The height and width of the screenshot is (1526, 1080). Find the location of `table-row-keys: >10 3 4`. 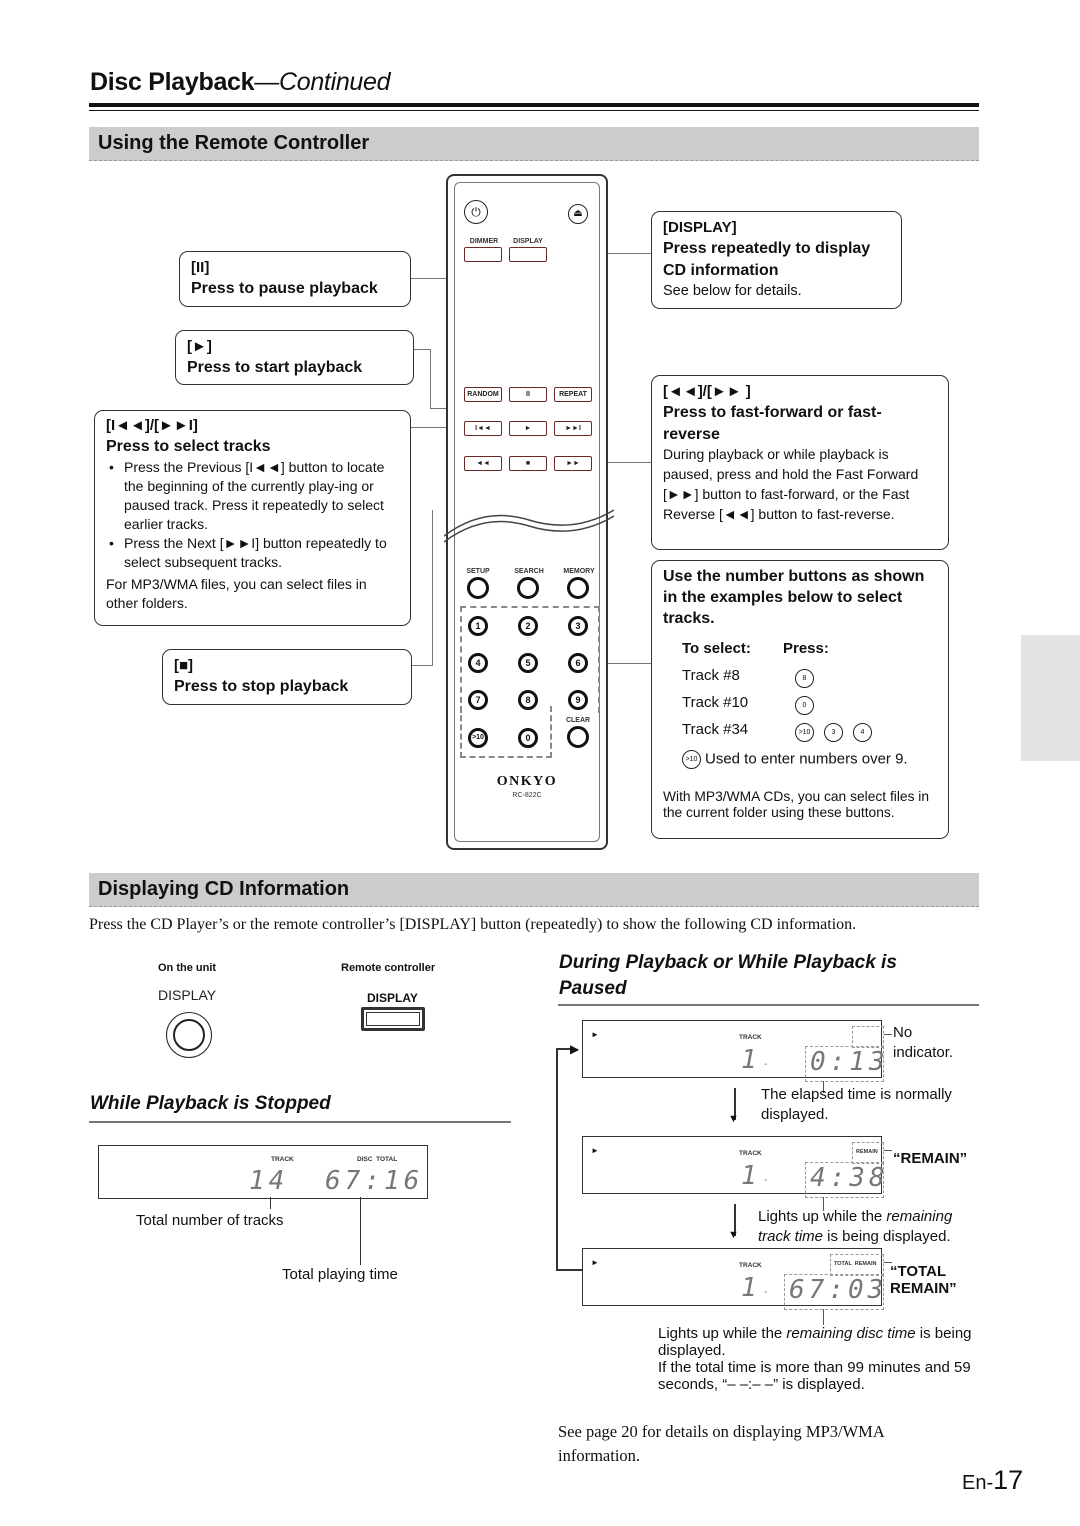

table-row-keys: >10 3 4 is located at coordinates (838, 733).